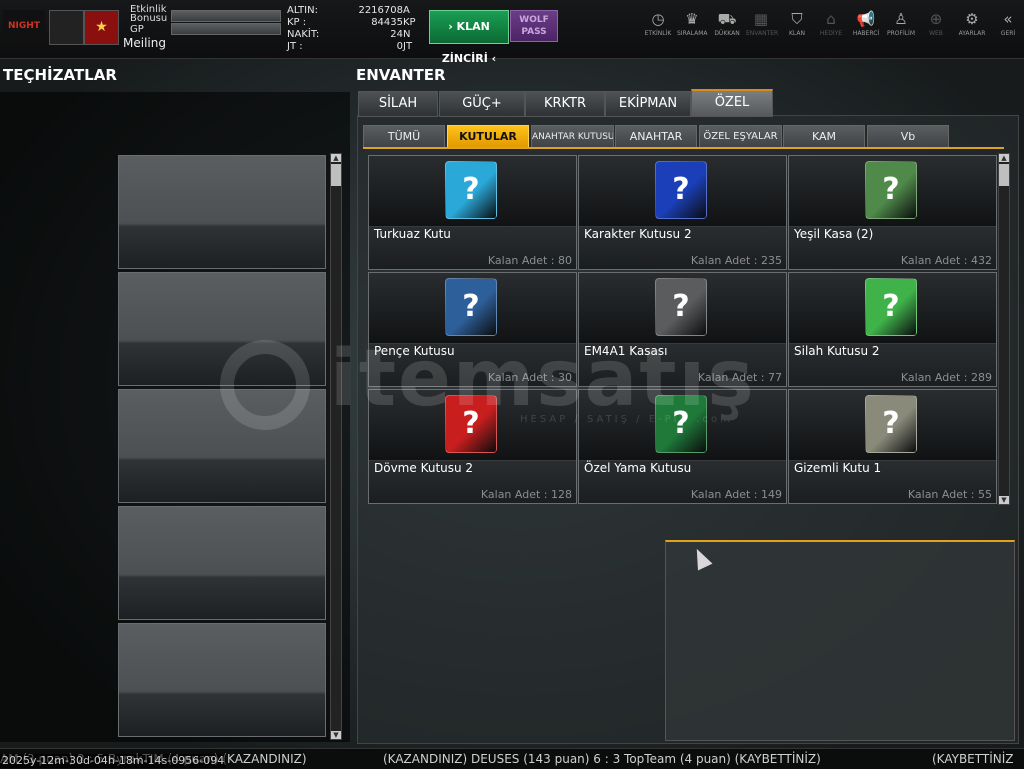  What do you see at coordinates (658, 19) in the screenshot?
I see `clock-icon: ◷` at bounding box center [658, 19].